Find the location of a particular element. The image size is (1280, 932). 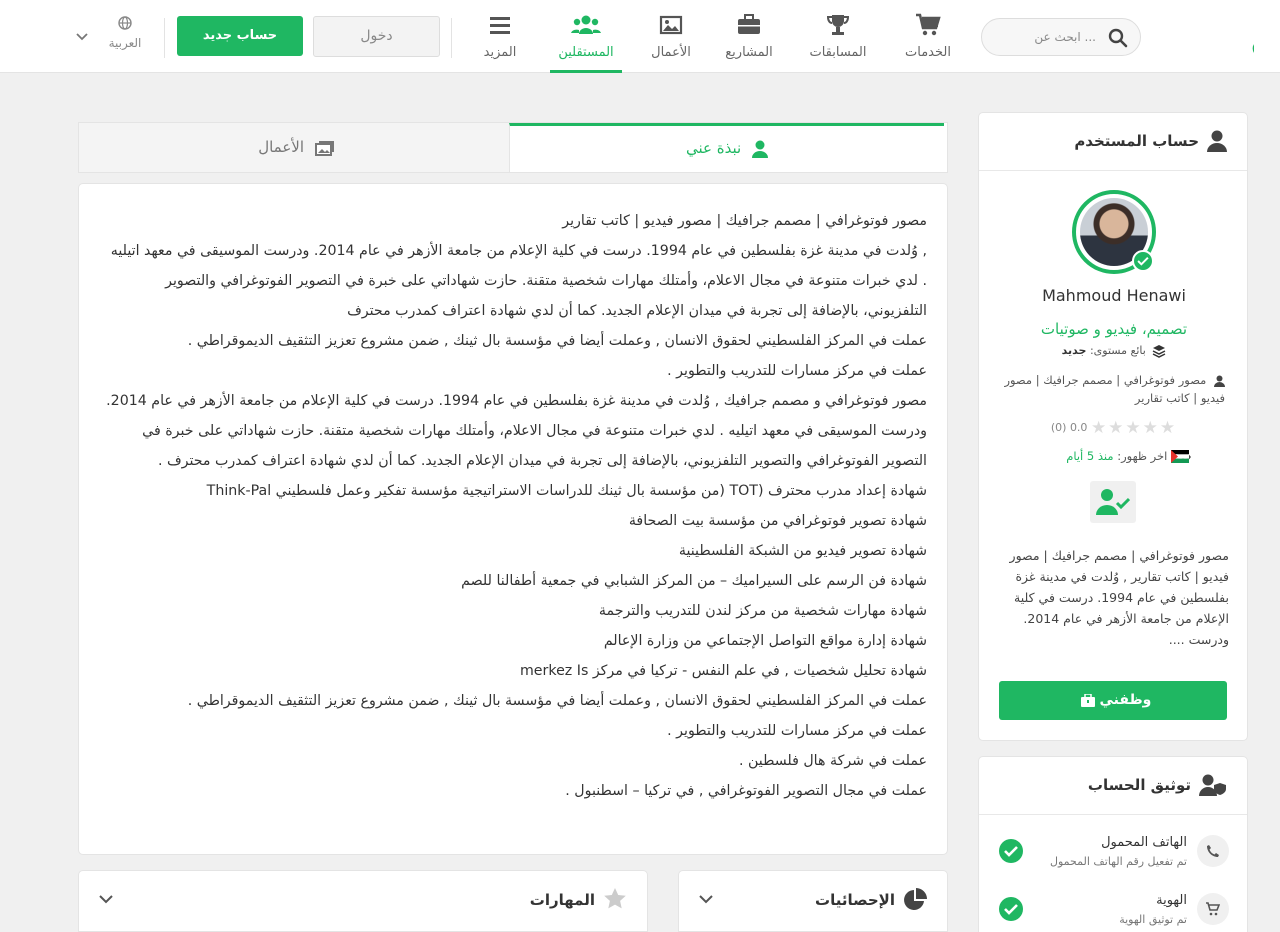

menu-icon is located at coordinates (500, 25).